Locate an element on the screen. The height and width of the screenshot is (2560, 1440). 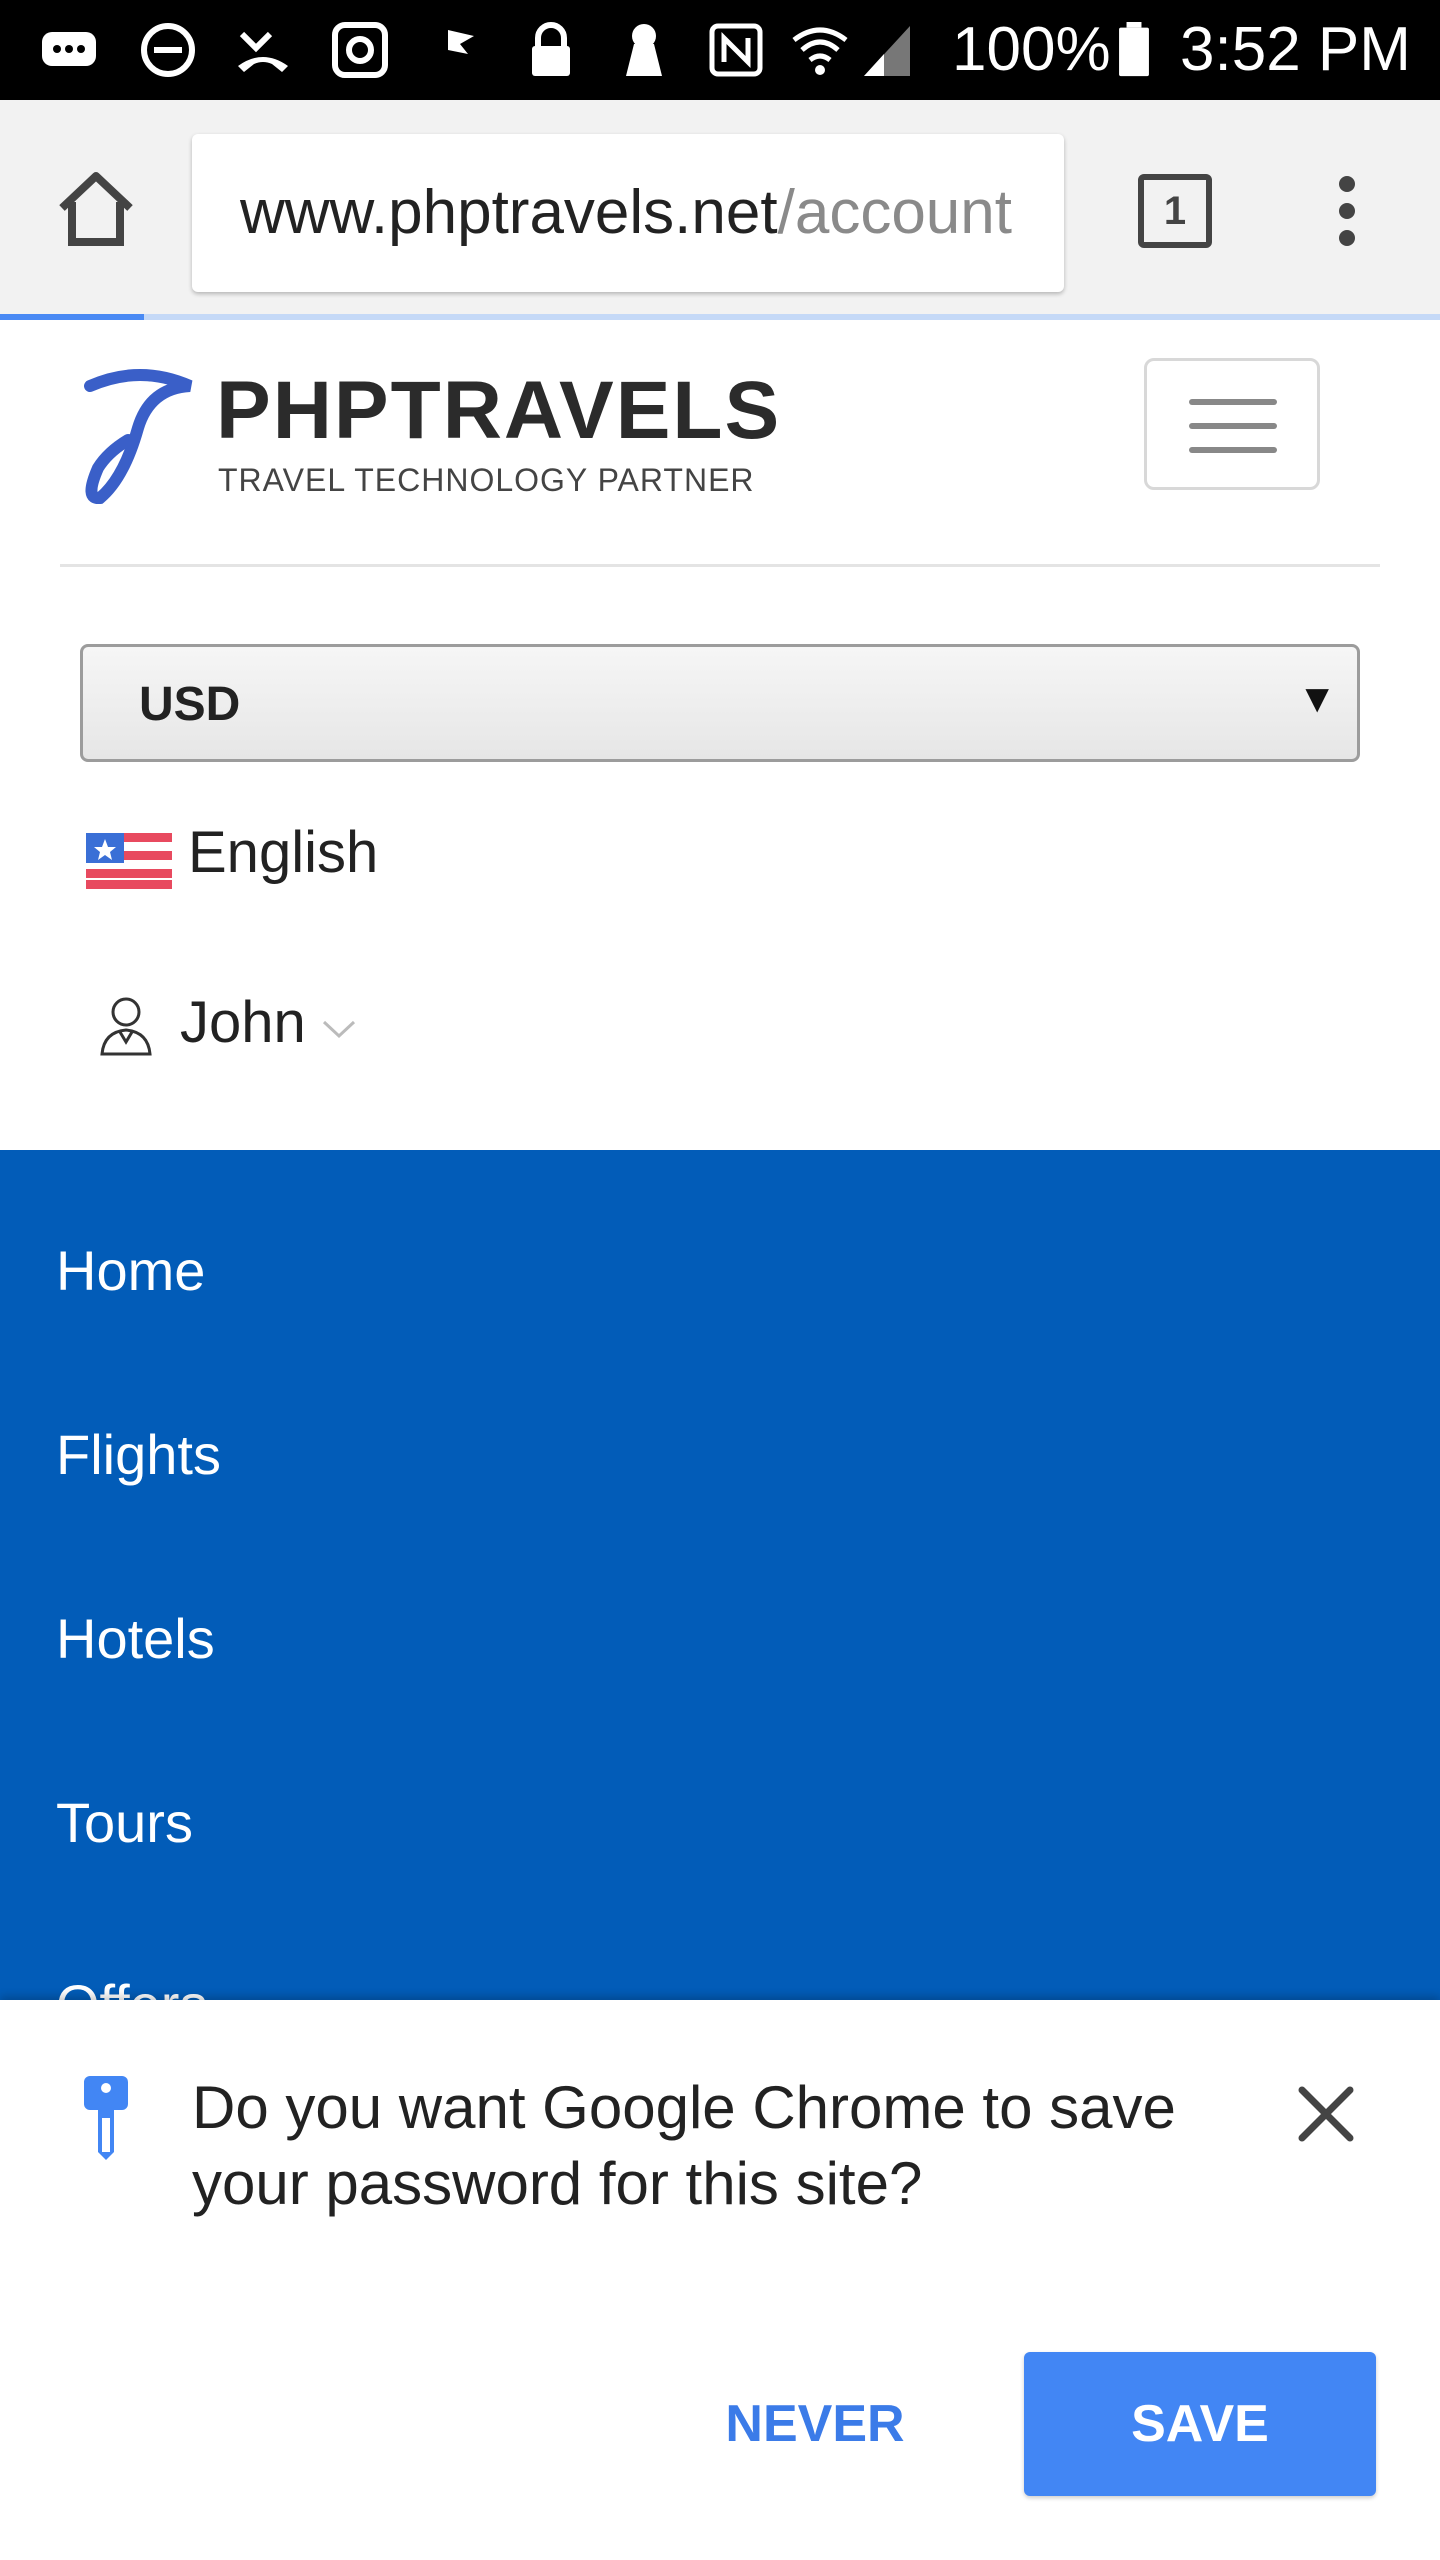
user-icon is located at coordinates (126, 1026).